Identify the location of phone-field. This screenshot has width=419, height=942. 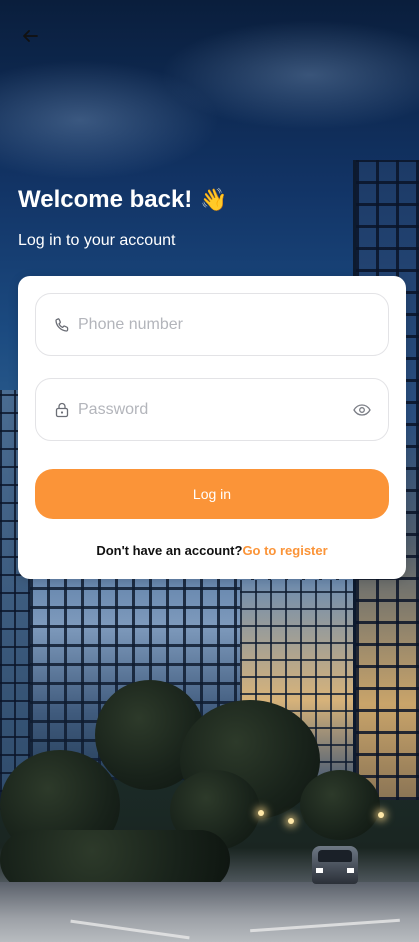
(212, 324).